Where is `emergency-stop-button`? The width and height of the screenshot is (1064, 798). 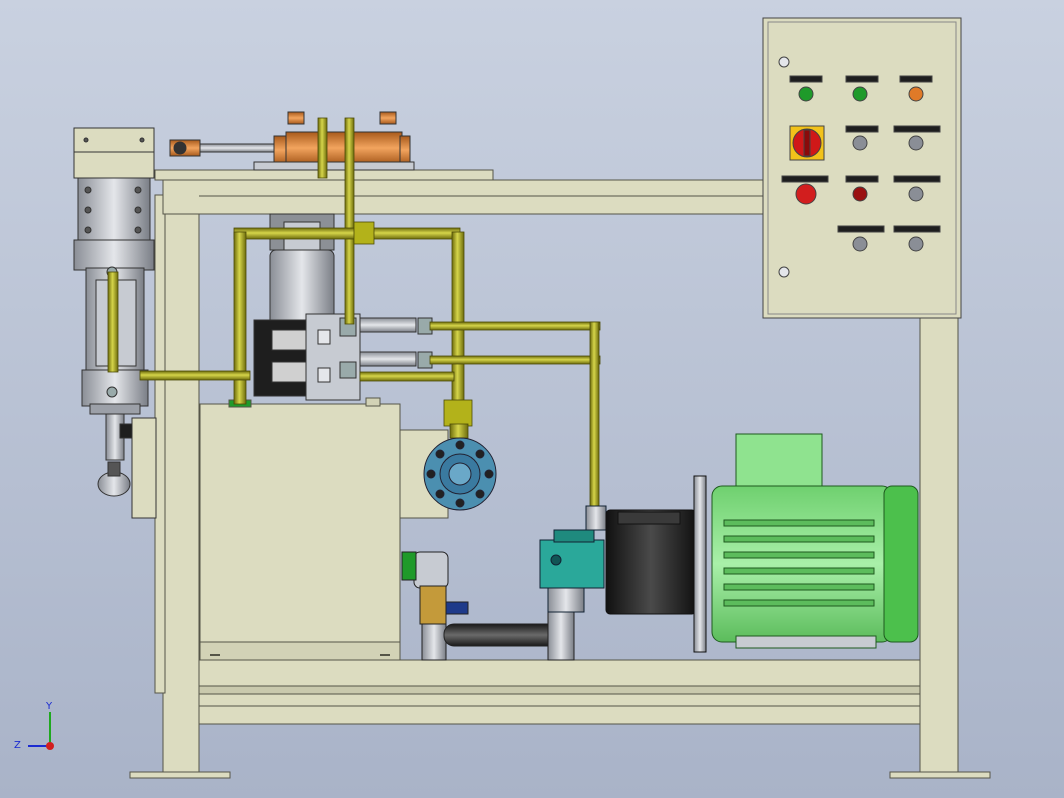
emergency-stop-button is located at coordinates (806, 194).